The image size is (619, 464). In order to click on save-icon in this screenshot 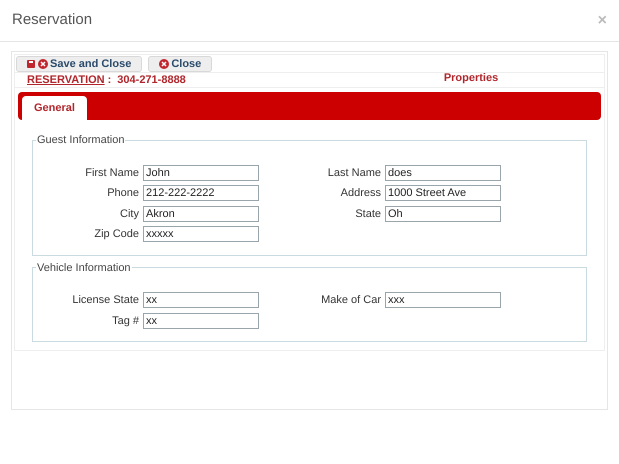, I will do `click(31, 64)`.